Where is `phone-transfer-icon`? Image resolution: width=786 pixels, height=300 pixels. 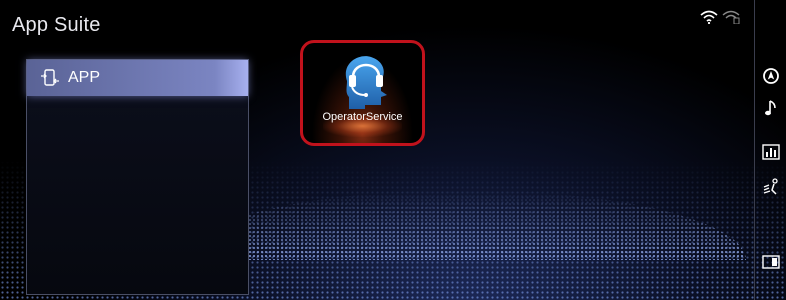 phone-transfer-icon is located at coordinates (50, 77).